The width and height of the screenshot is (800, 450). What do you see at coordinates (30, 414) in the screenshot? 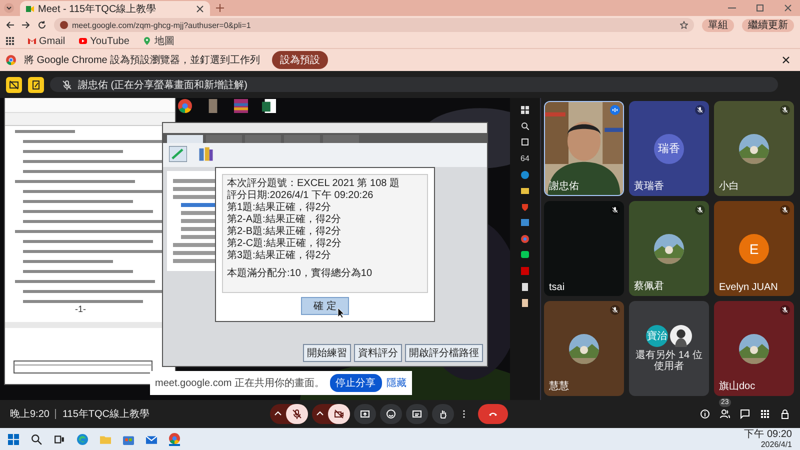
I see `meeting-time: 晚上9:20` at bounding box center [30, 414].